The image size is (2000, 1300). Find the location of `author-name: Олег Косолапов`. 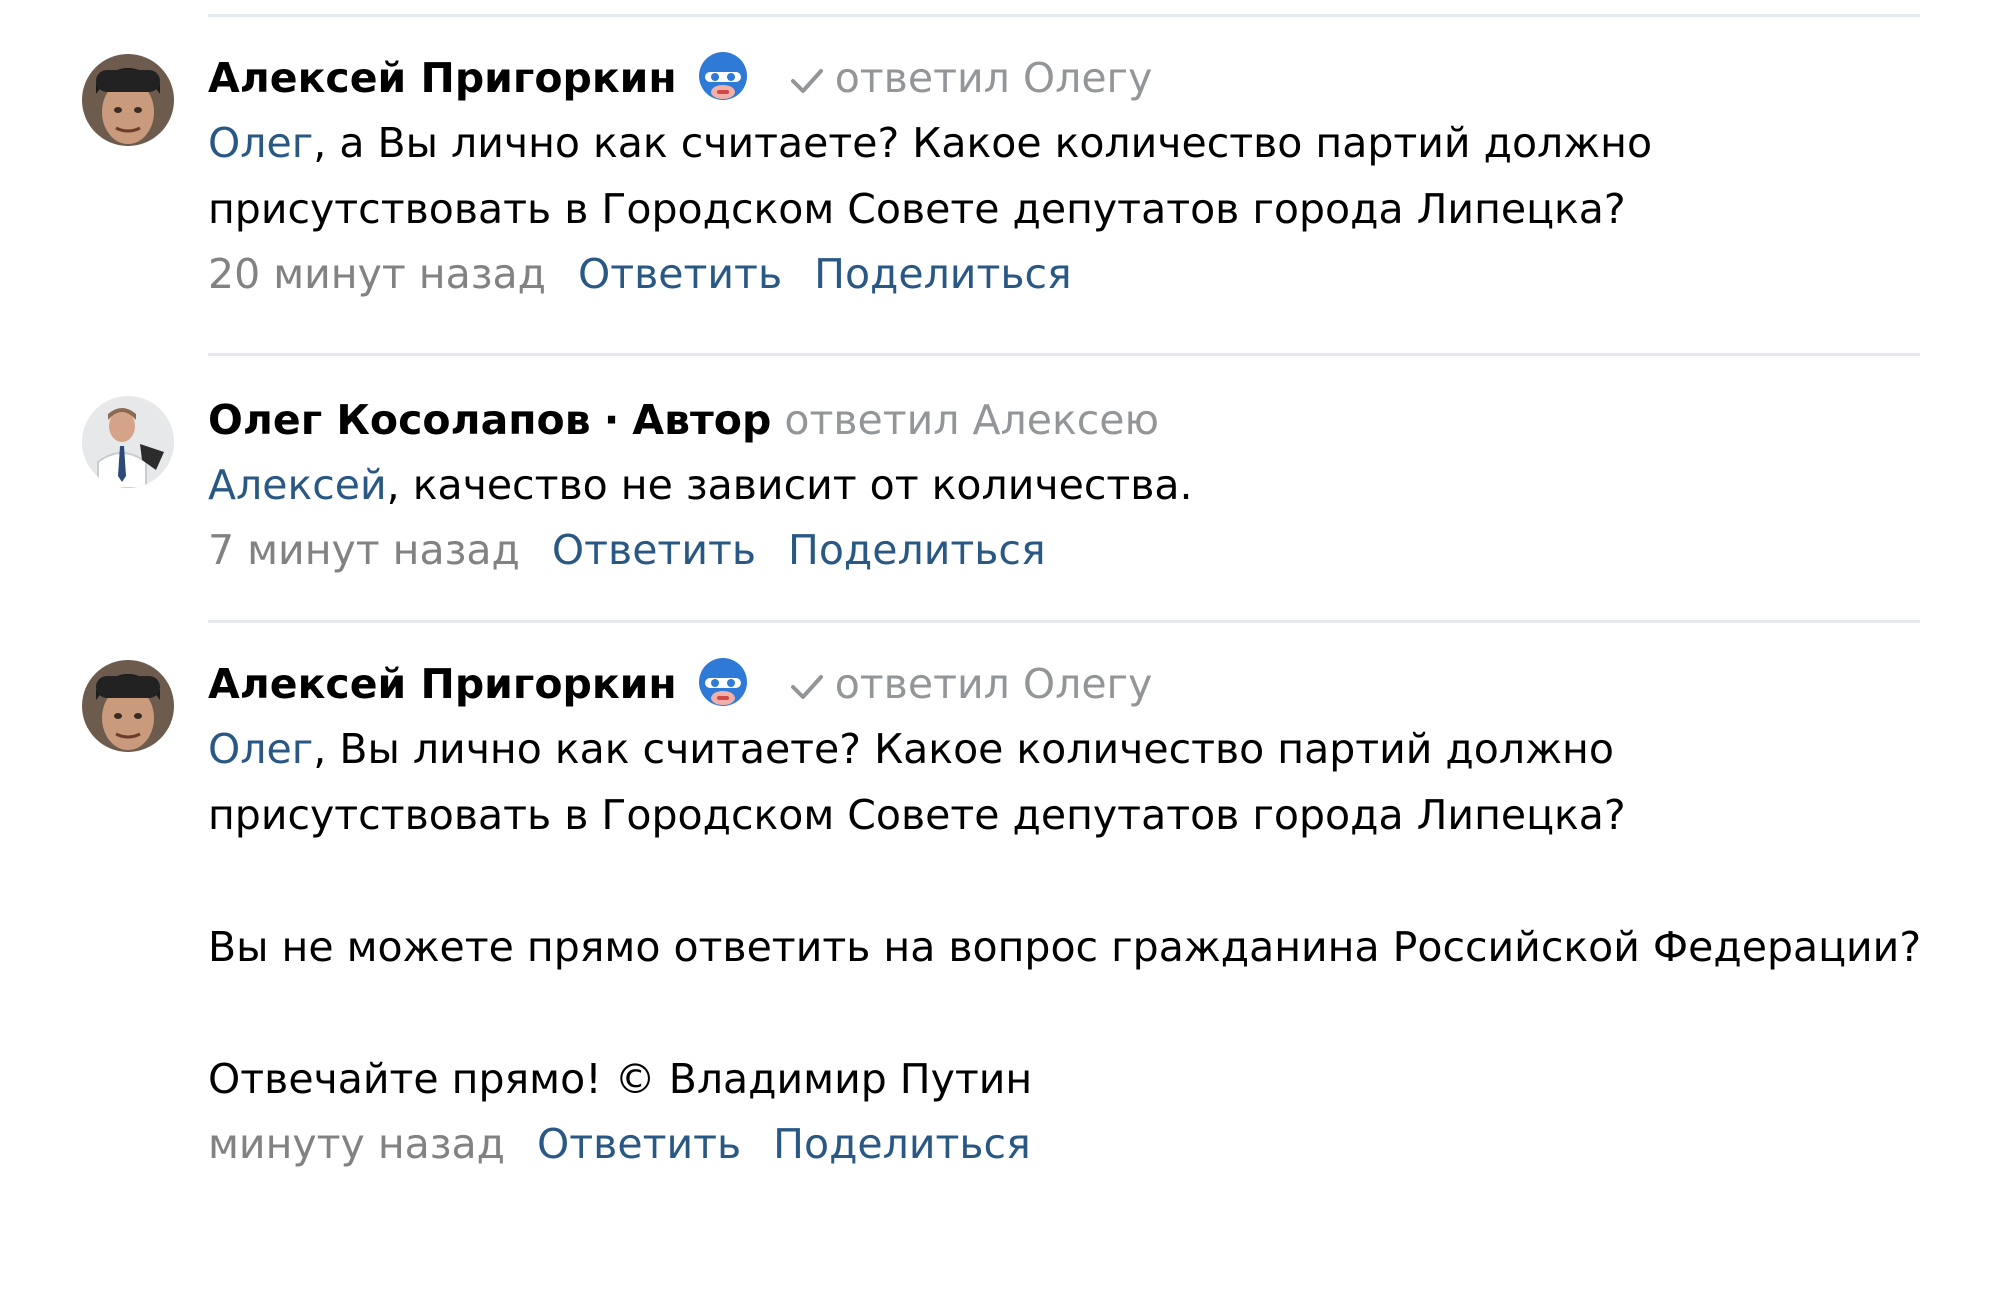

author-name: Олег Косолапов is located at coordinates (399, 420).